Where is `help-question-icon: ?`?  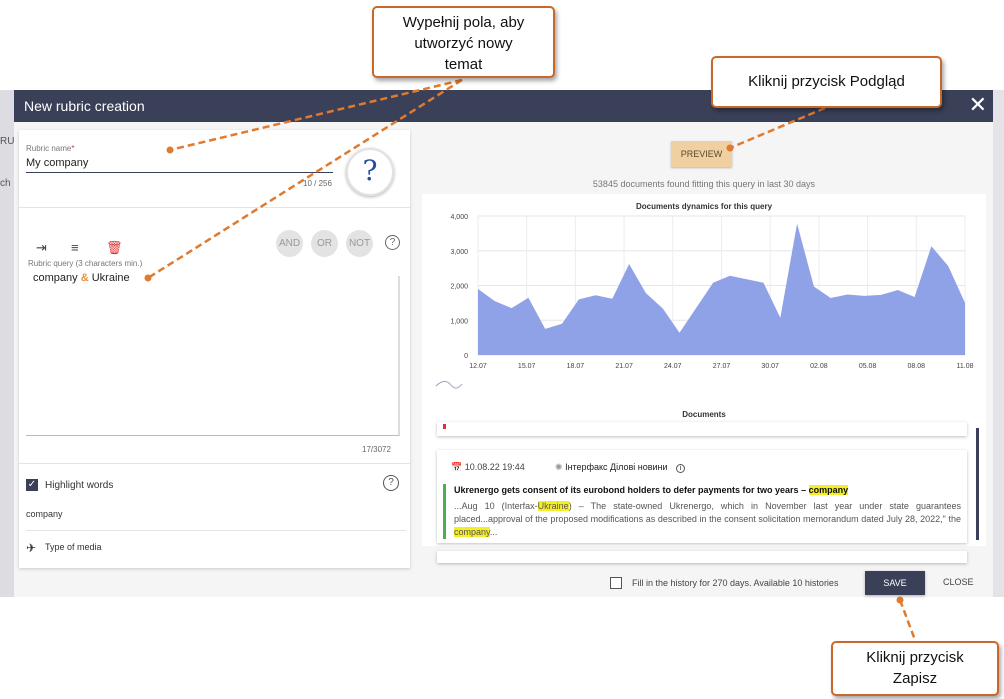
help-question-icon: ? is located at coordinates (370, 172).